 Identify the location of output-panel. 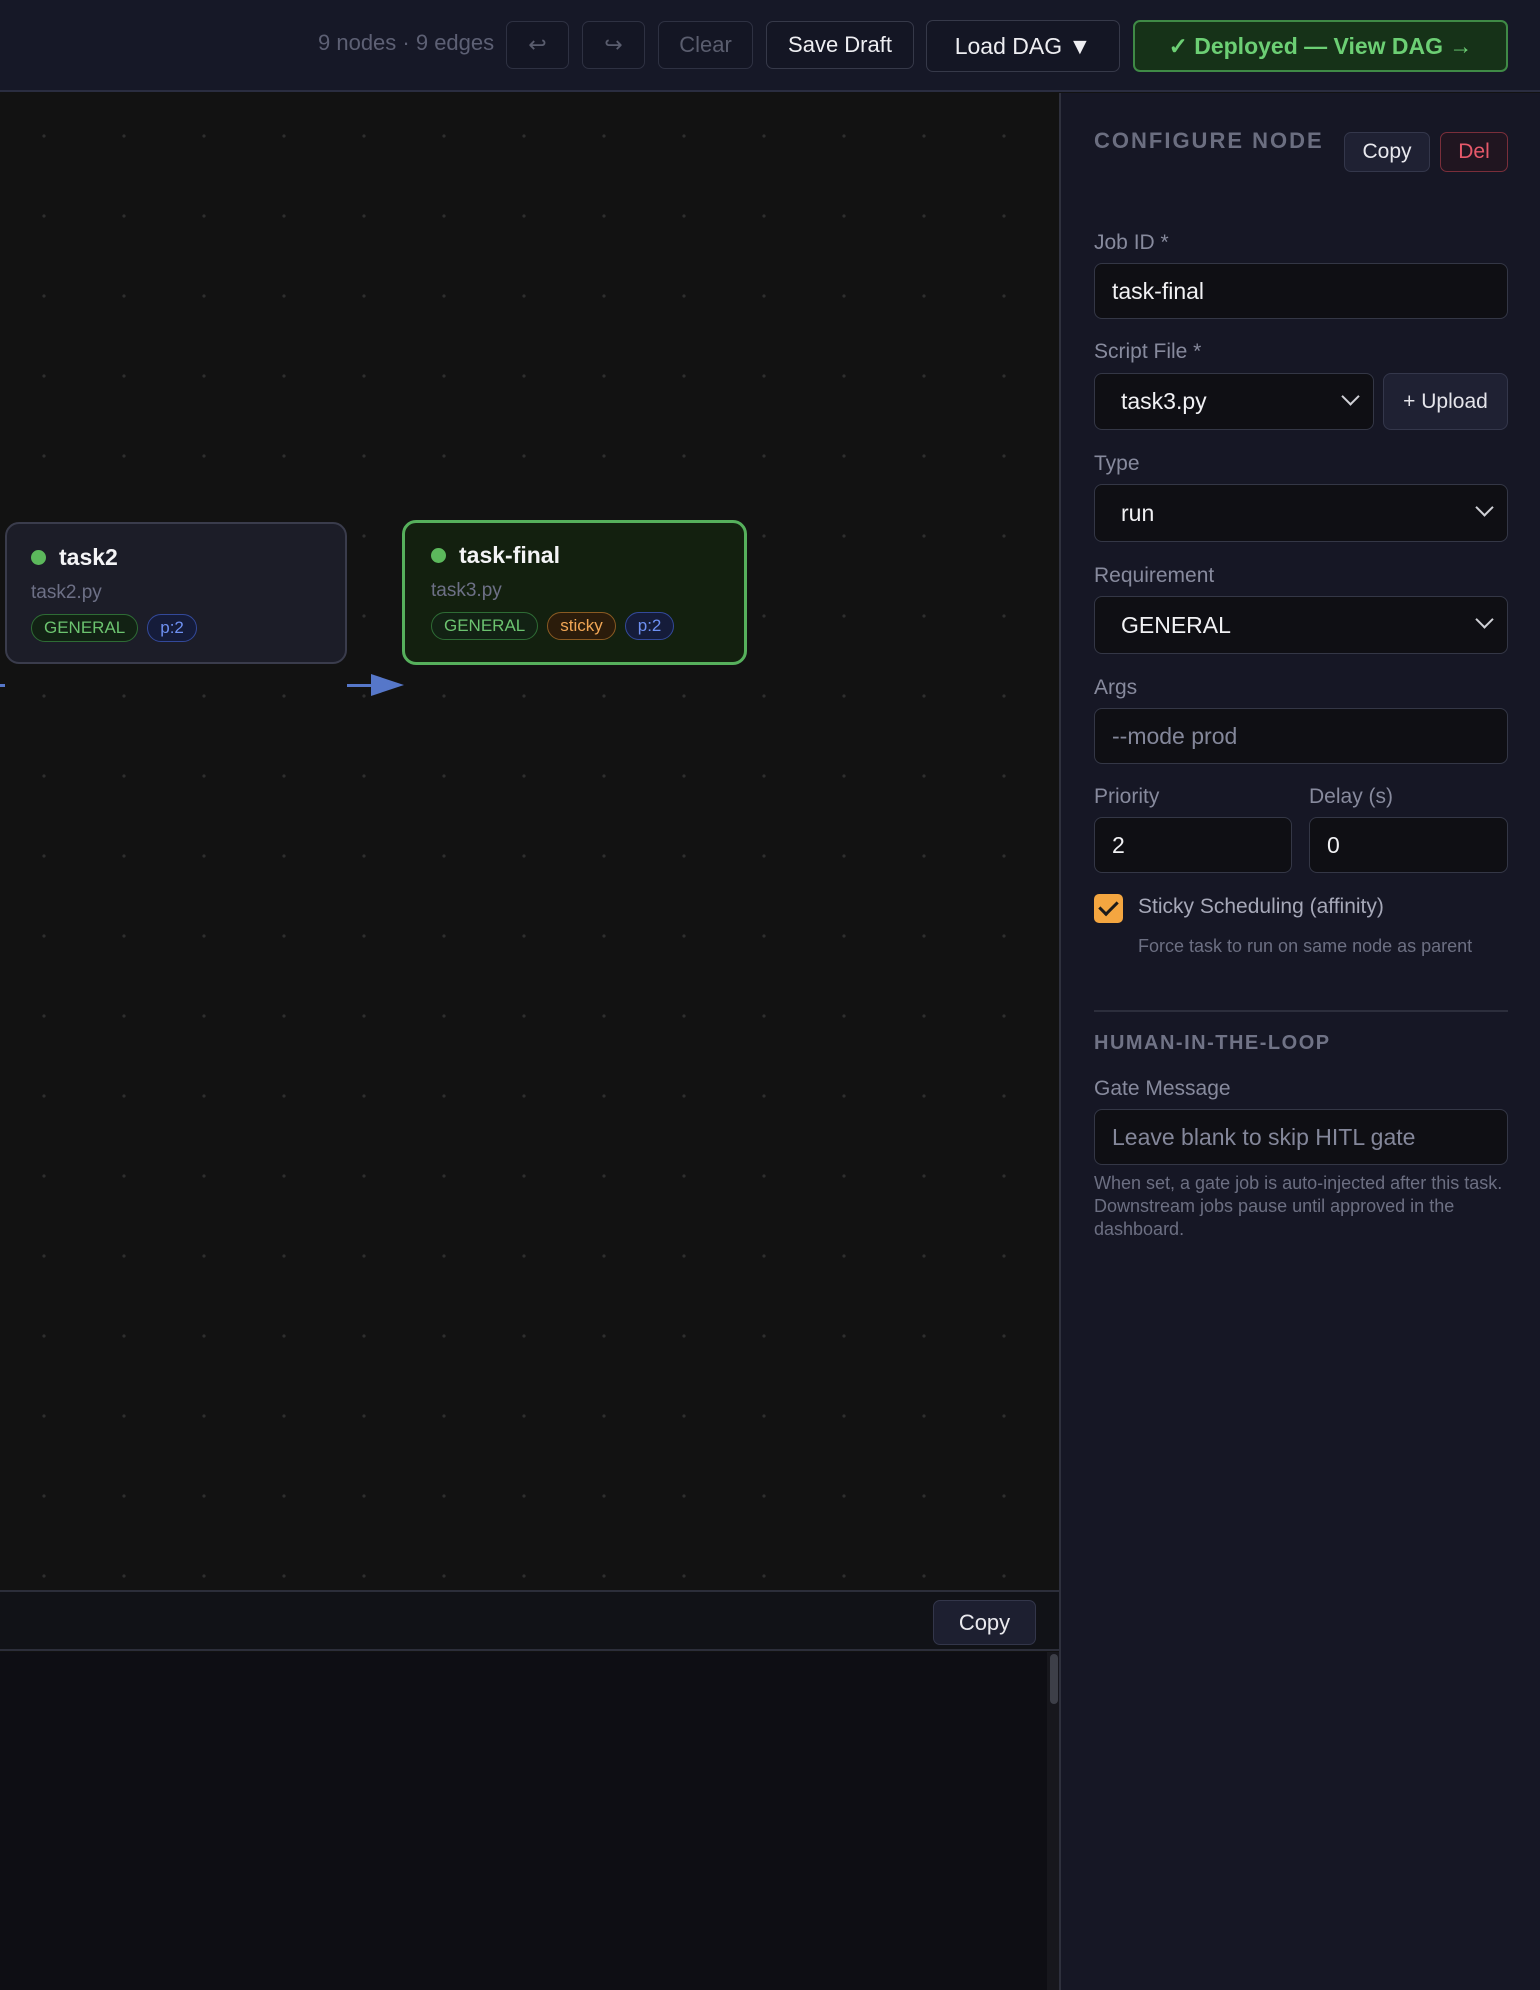
(529, 1821).